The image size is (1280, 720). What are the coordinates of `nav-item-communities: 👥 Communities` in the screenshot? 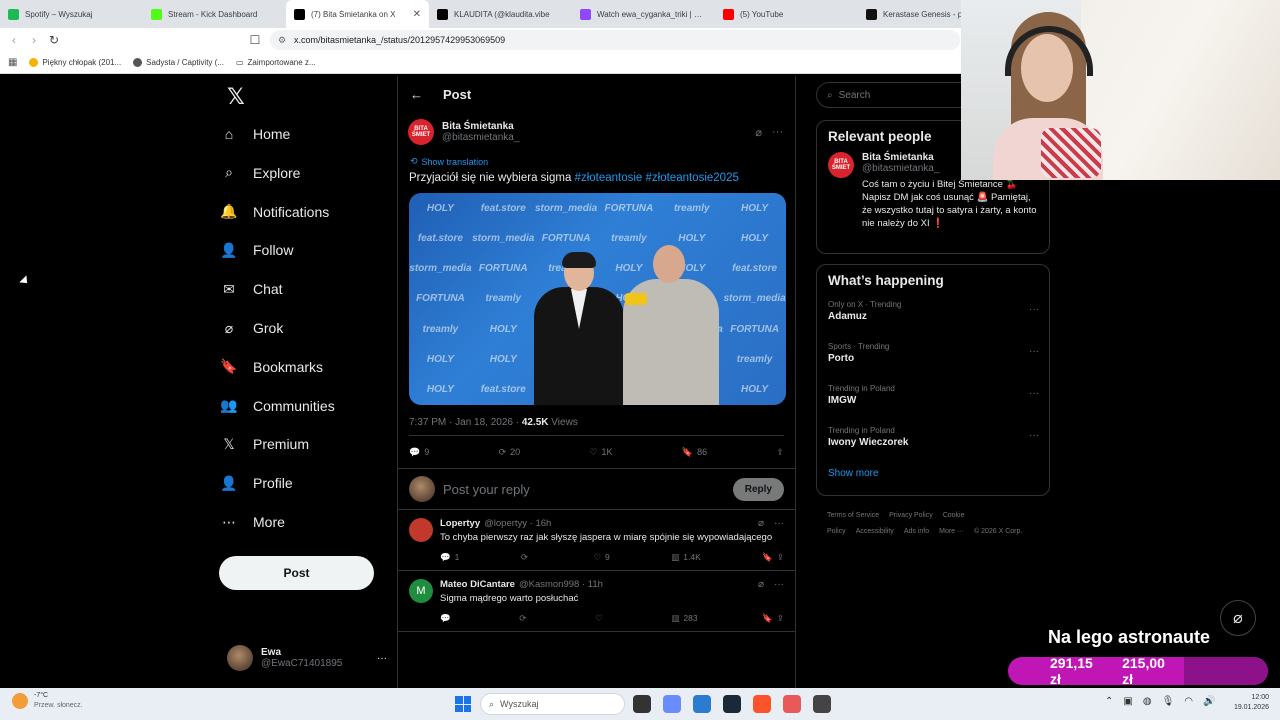 It's located at (304, 406).